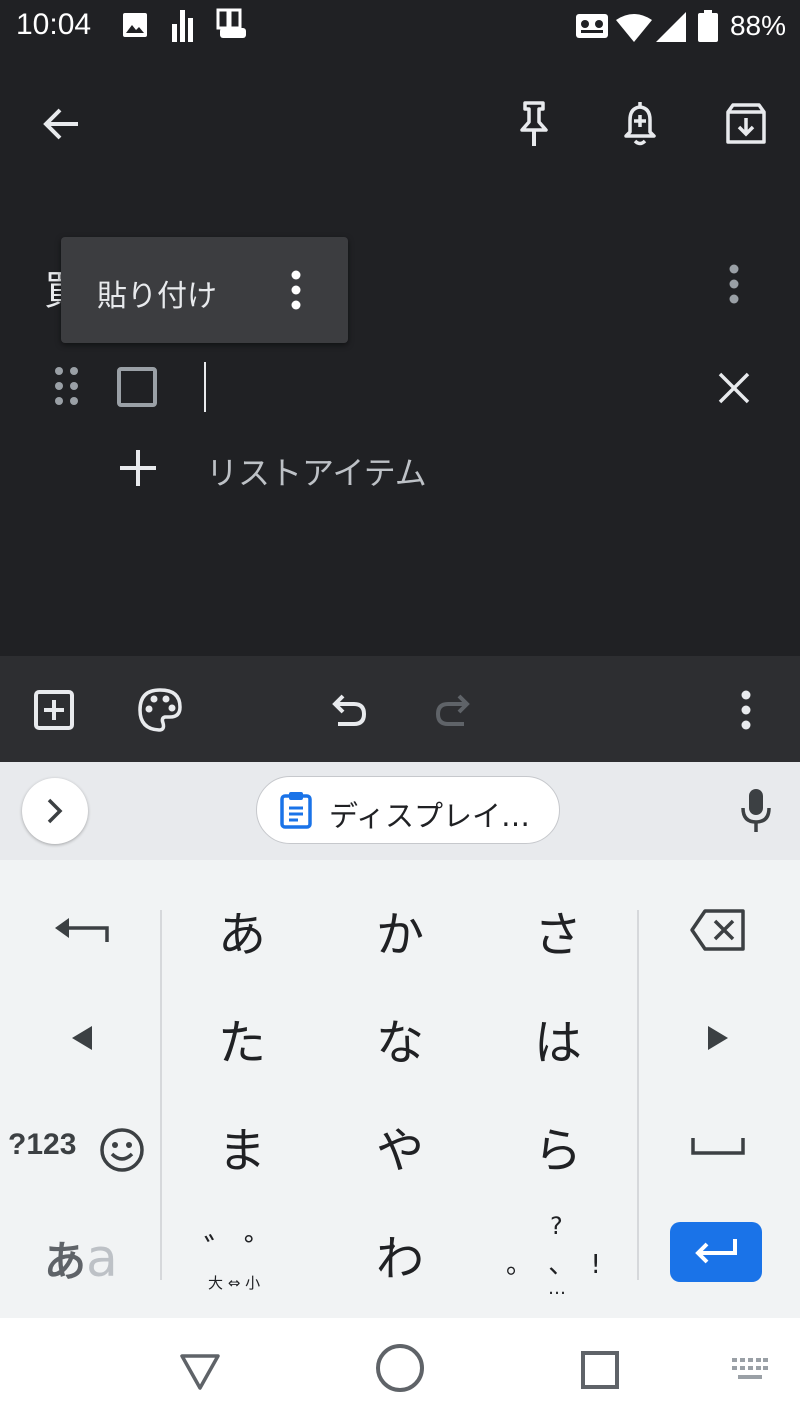  What do you see at coordinates (592, 26) in the screenshot?
I see `voicemail-icon` at bounding box center [592, 26].